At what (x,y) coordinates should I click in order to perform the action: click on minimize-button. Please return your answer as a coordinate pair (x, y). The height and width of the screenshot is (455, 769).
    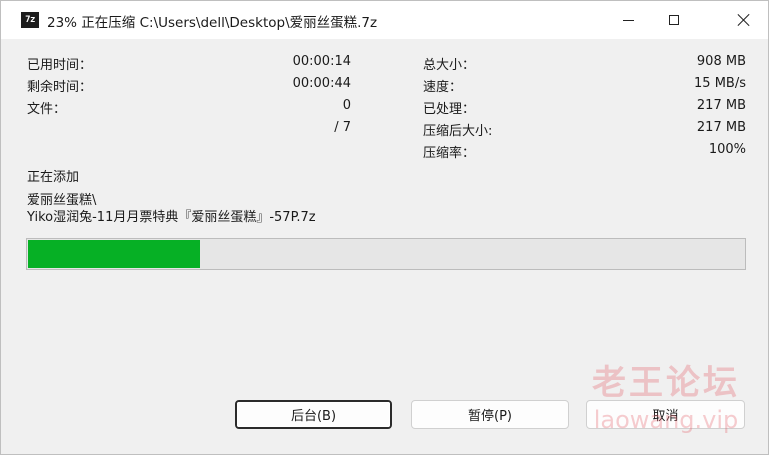
    Looking at the image, I should click on (628, 20).